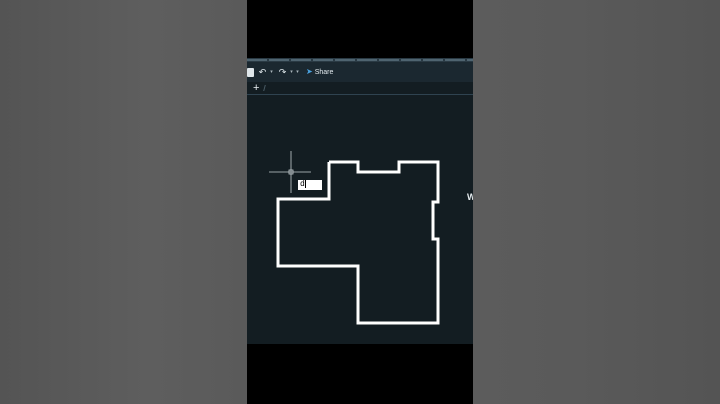 The height and width of the screenshot is (404, 720). I want to click on undo-arrow-icon: ↶, so click(262, 72).